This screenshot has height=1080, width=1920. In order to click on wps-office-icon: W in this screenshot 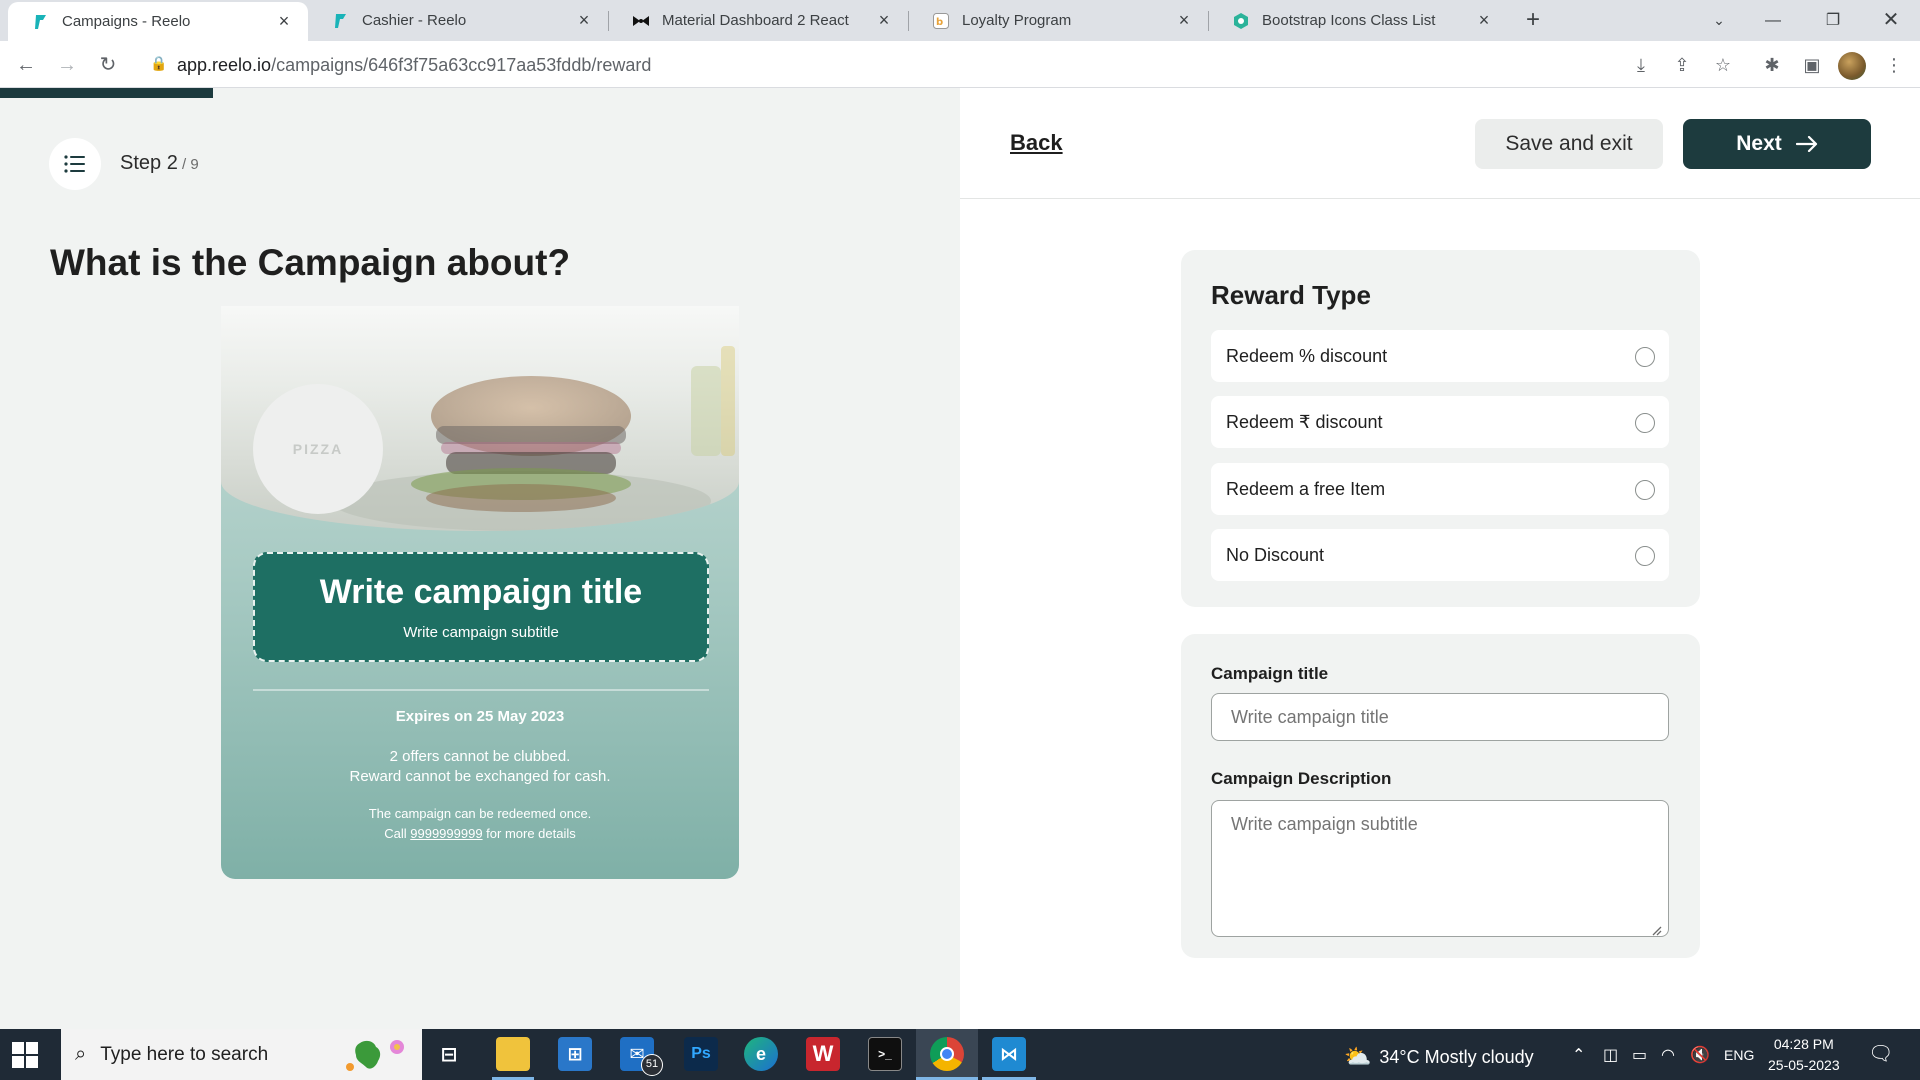, I will do `click(823, 1054)`.